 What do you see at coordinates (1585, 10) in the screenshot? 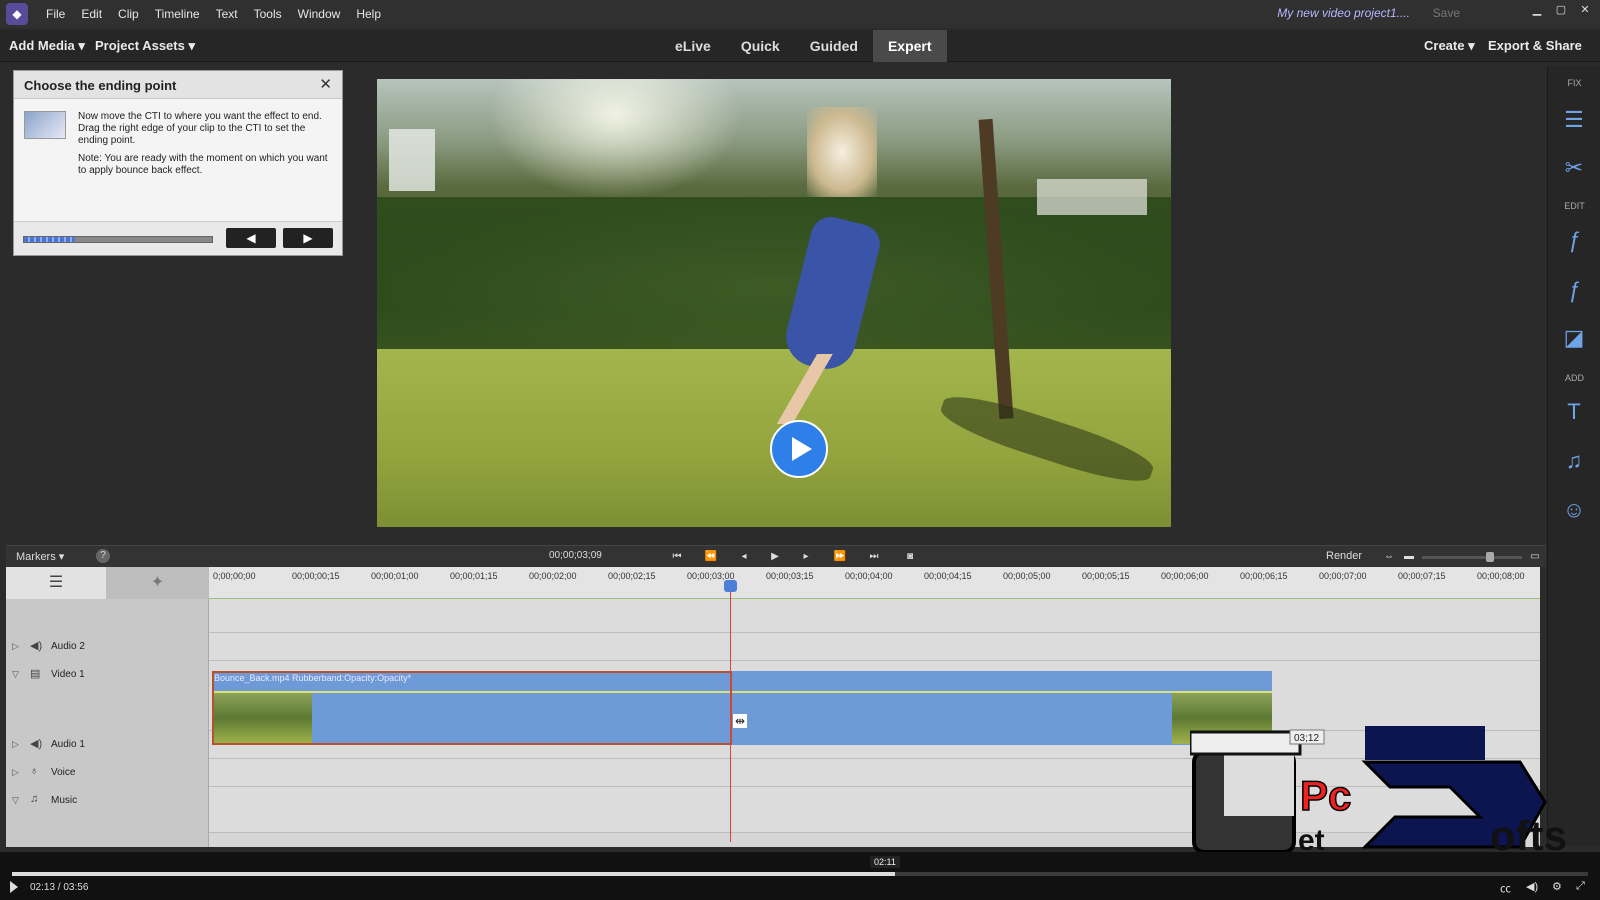
I see `close-window-icon: ✕` at bounding box center [1585, 10].